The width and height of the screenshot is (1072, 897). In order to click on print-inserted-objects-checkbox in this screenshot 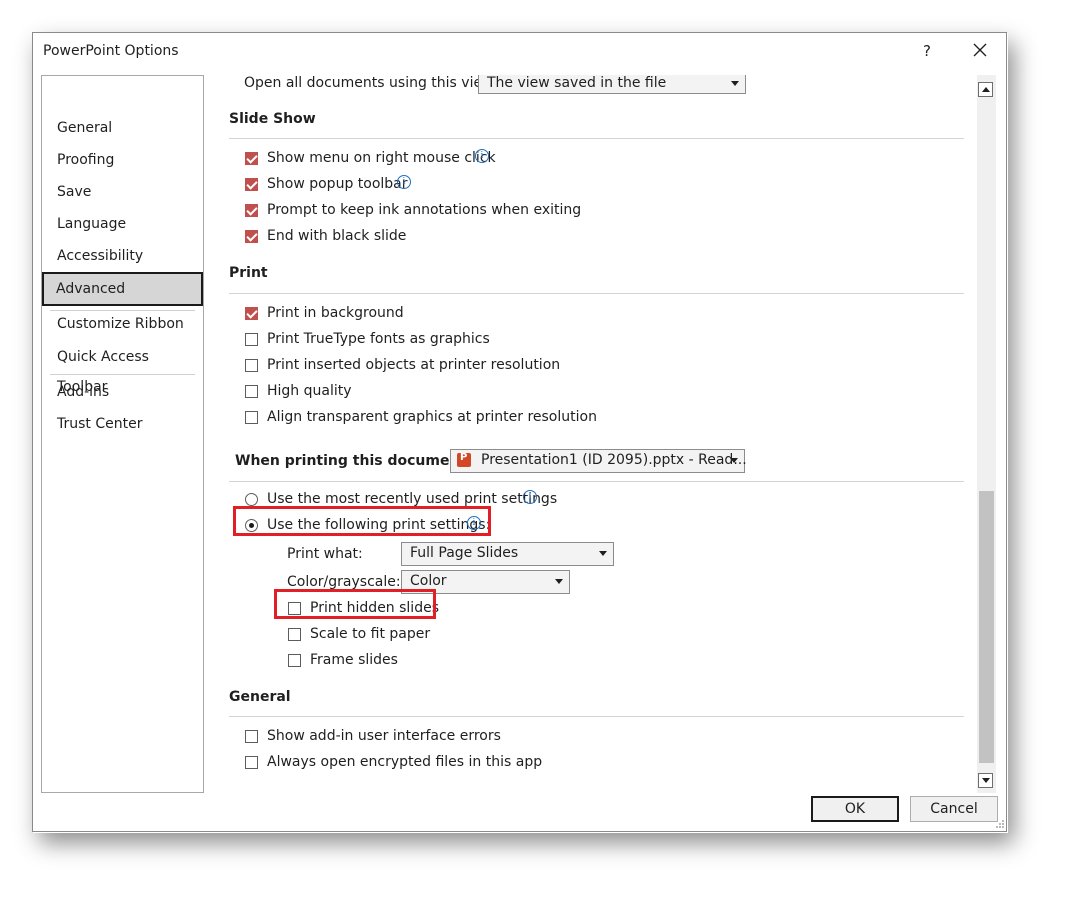, I will do `click(251, 365)`.